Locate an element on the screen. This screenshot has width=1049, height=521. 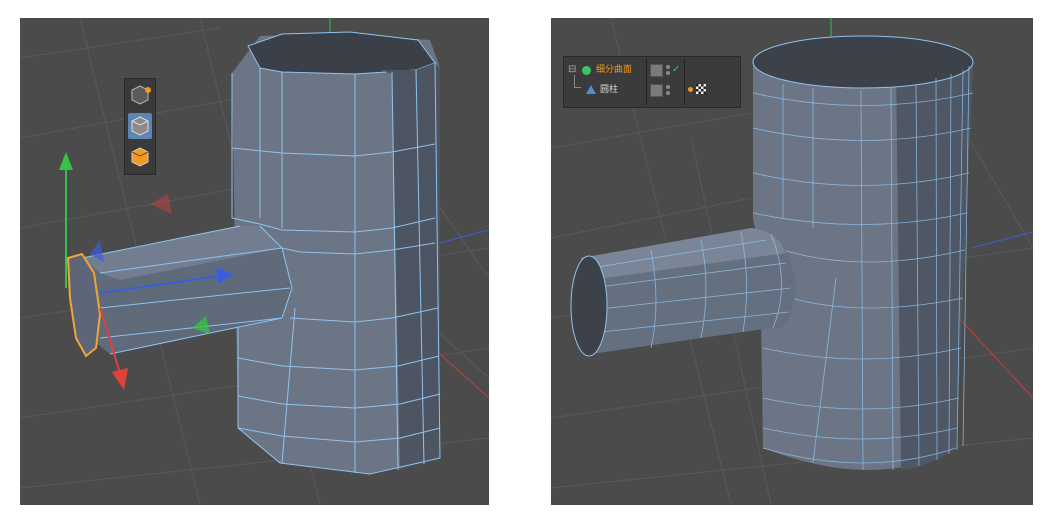
object-row-subdivision: ⊟ 细分曲面 ✓ is located at coordinates (652, 82).